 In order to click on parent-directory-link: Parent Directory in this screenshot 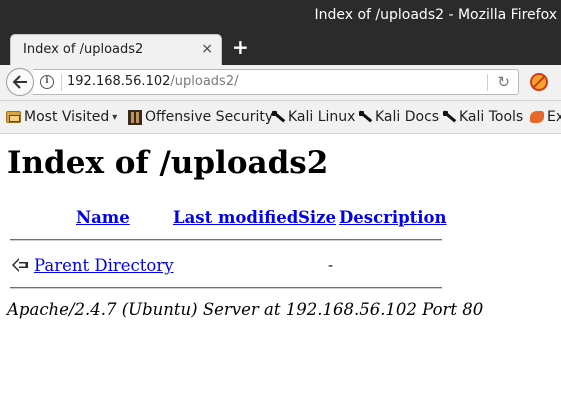, I will do `click(104, 265)`.